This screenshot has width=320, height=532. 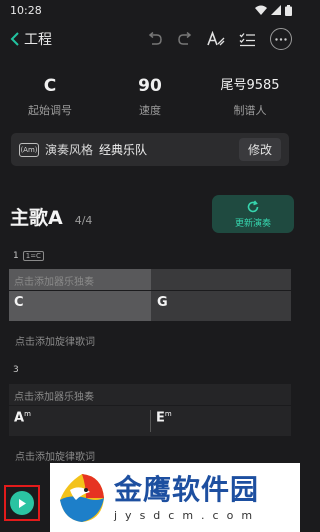 I want to click on chord: Am, so click(x=22, y=417).